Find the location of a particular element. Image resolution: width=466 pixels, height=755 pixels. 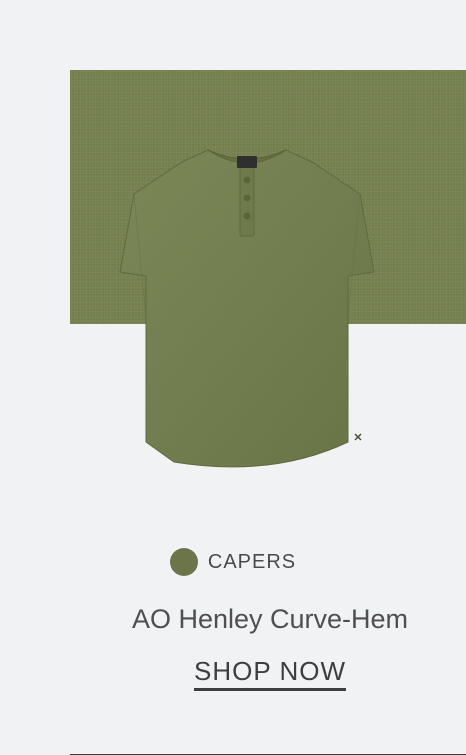

color-swatch-dot is located at coordinates (183, 562).